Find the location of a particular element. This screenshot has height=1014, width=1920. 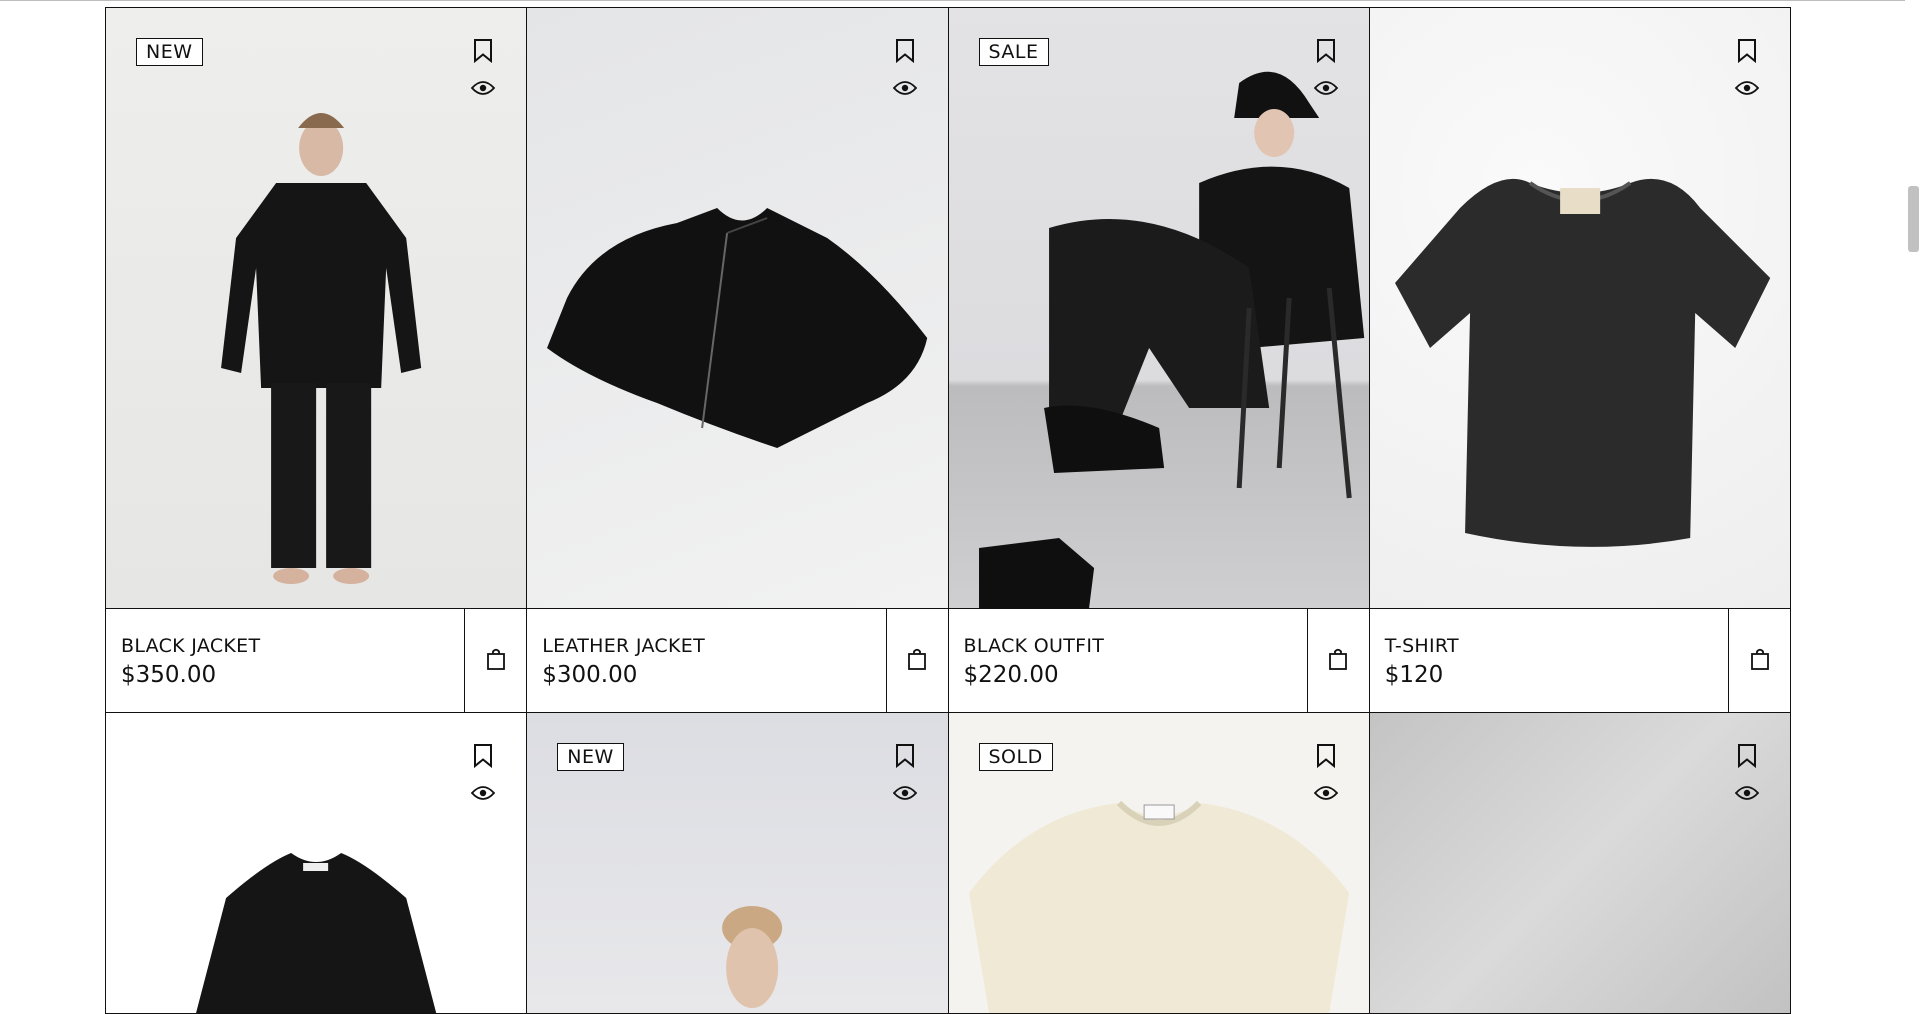

product-image: SALE is located at coordinates (1158, 308).